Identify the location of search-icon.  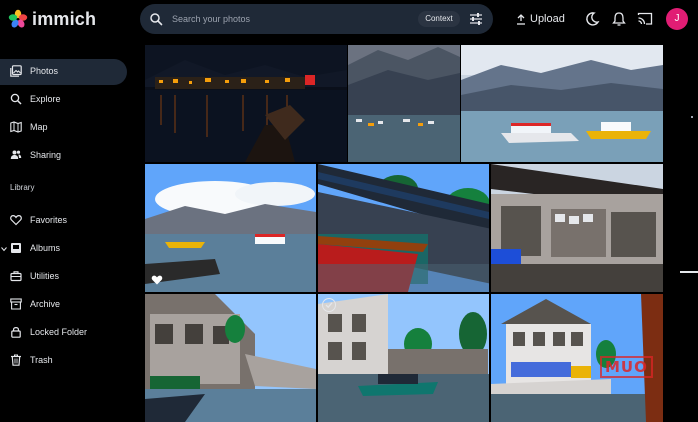
(156, 19).